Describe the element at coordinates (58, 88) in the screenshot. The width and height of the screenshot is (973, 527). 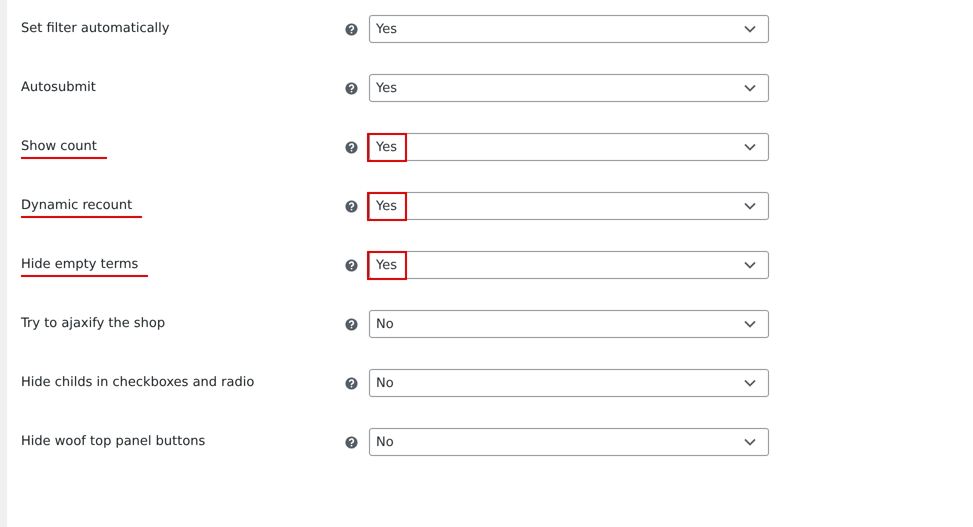
I see `setting-label: Autosubmit` at that location.